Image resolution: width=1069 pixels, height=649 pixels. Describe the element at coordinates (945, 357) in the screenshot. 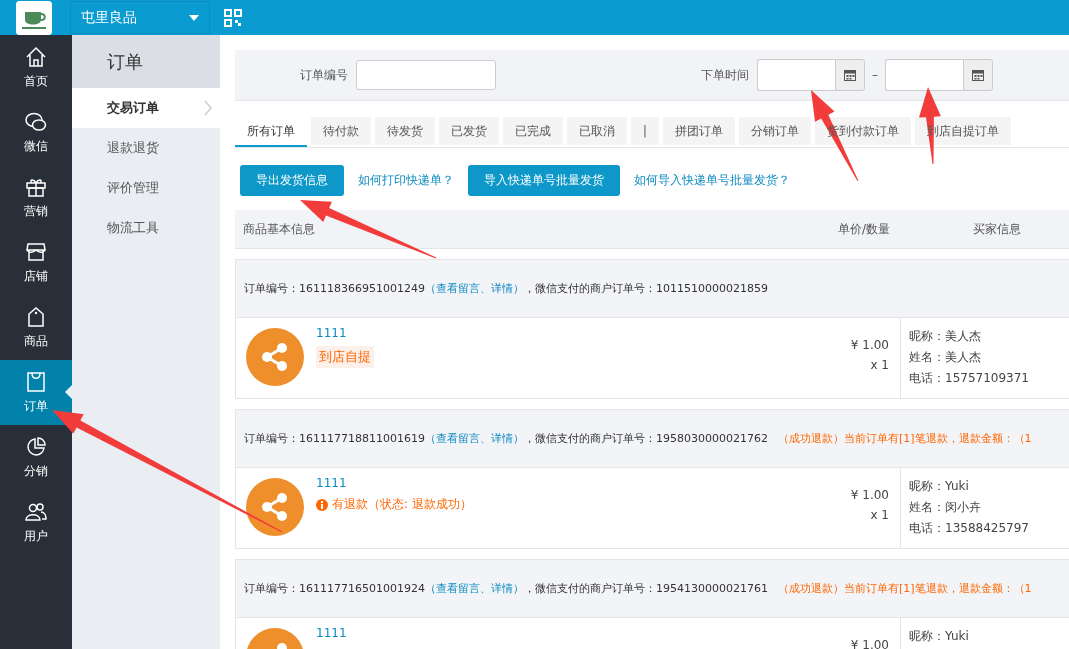

I see `buyer-detail: 姓名：美人杰` at that location.